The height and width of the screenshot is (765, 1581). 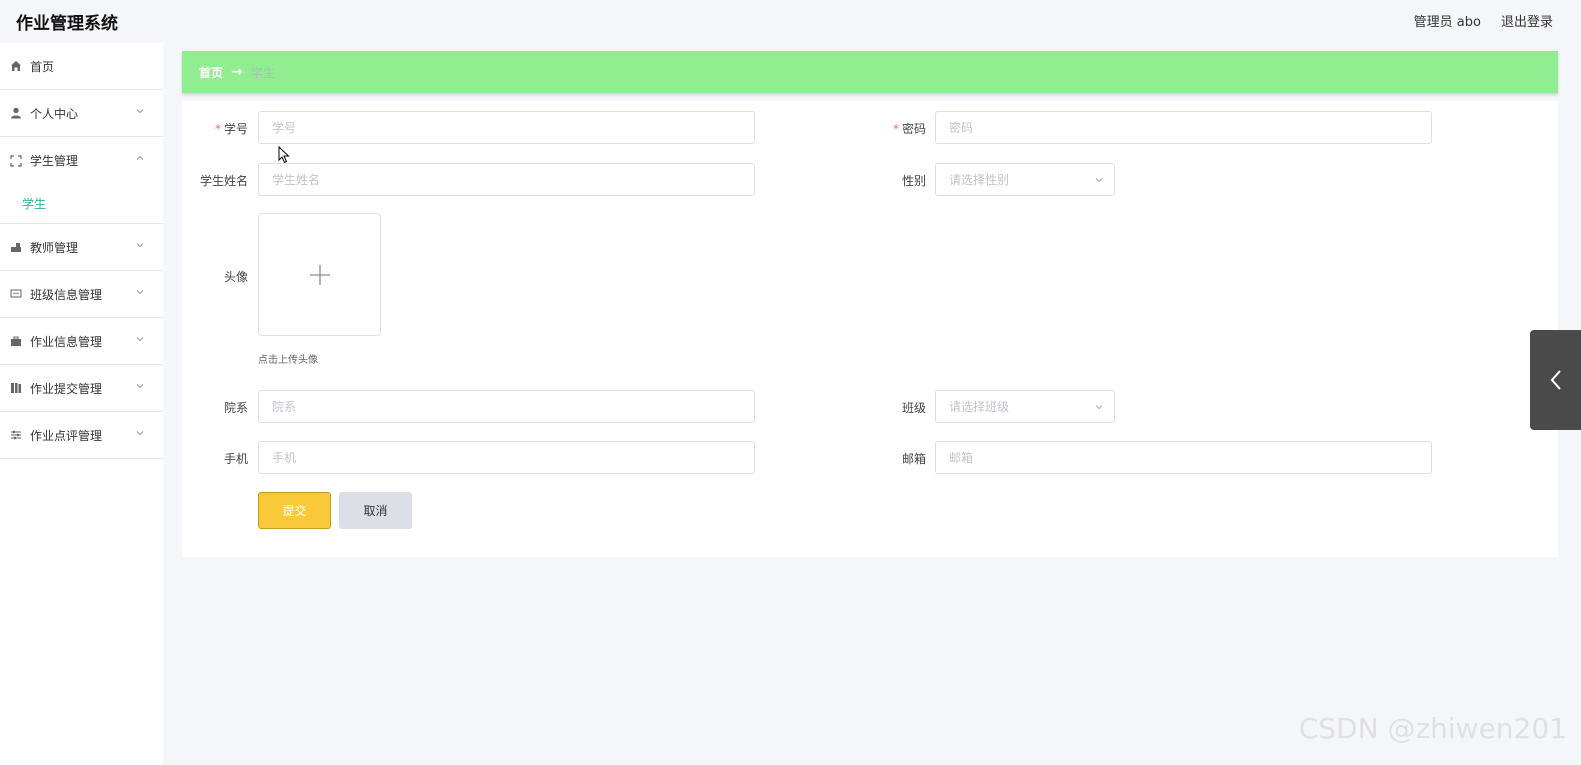 I want to click on sidebar-item-label: 作业信息管理, so click(x=66, y=341).